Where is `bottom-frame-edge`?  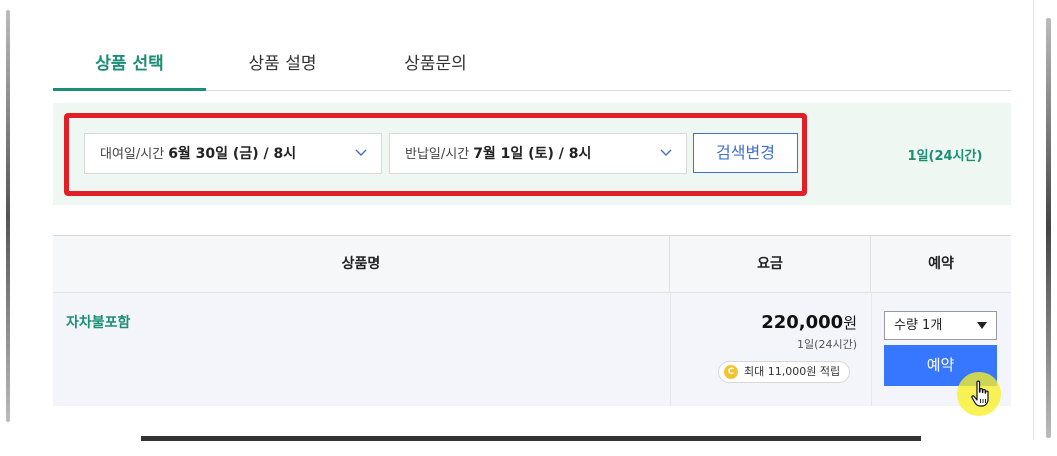
bottom-frame-edge is located at coordinates (531, 438).